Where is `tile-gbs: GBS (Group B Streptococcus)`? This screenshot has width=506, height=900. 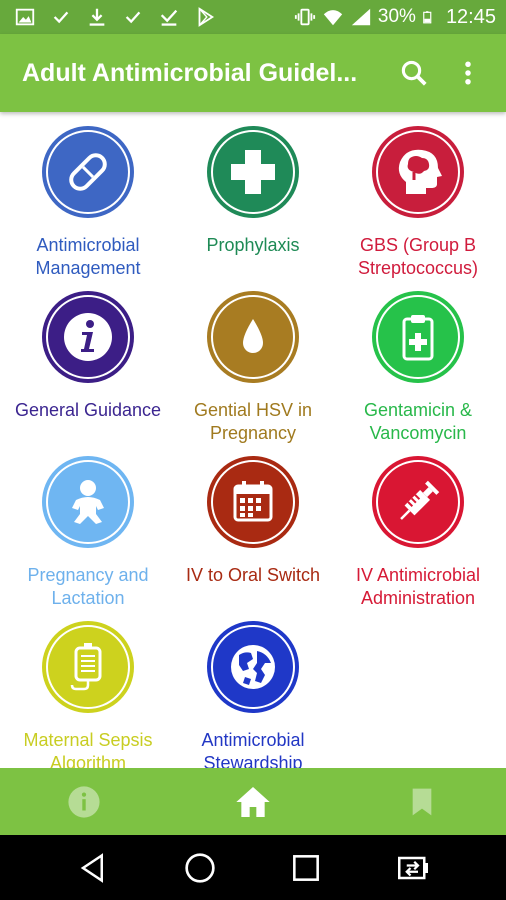 tile-gbs: GBS (Group B Streptococcus) is located at coordinates (418, 195).